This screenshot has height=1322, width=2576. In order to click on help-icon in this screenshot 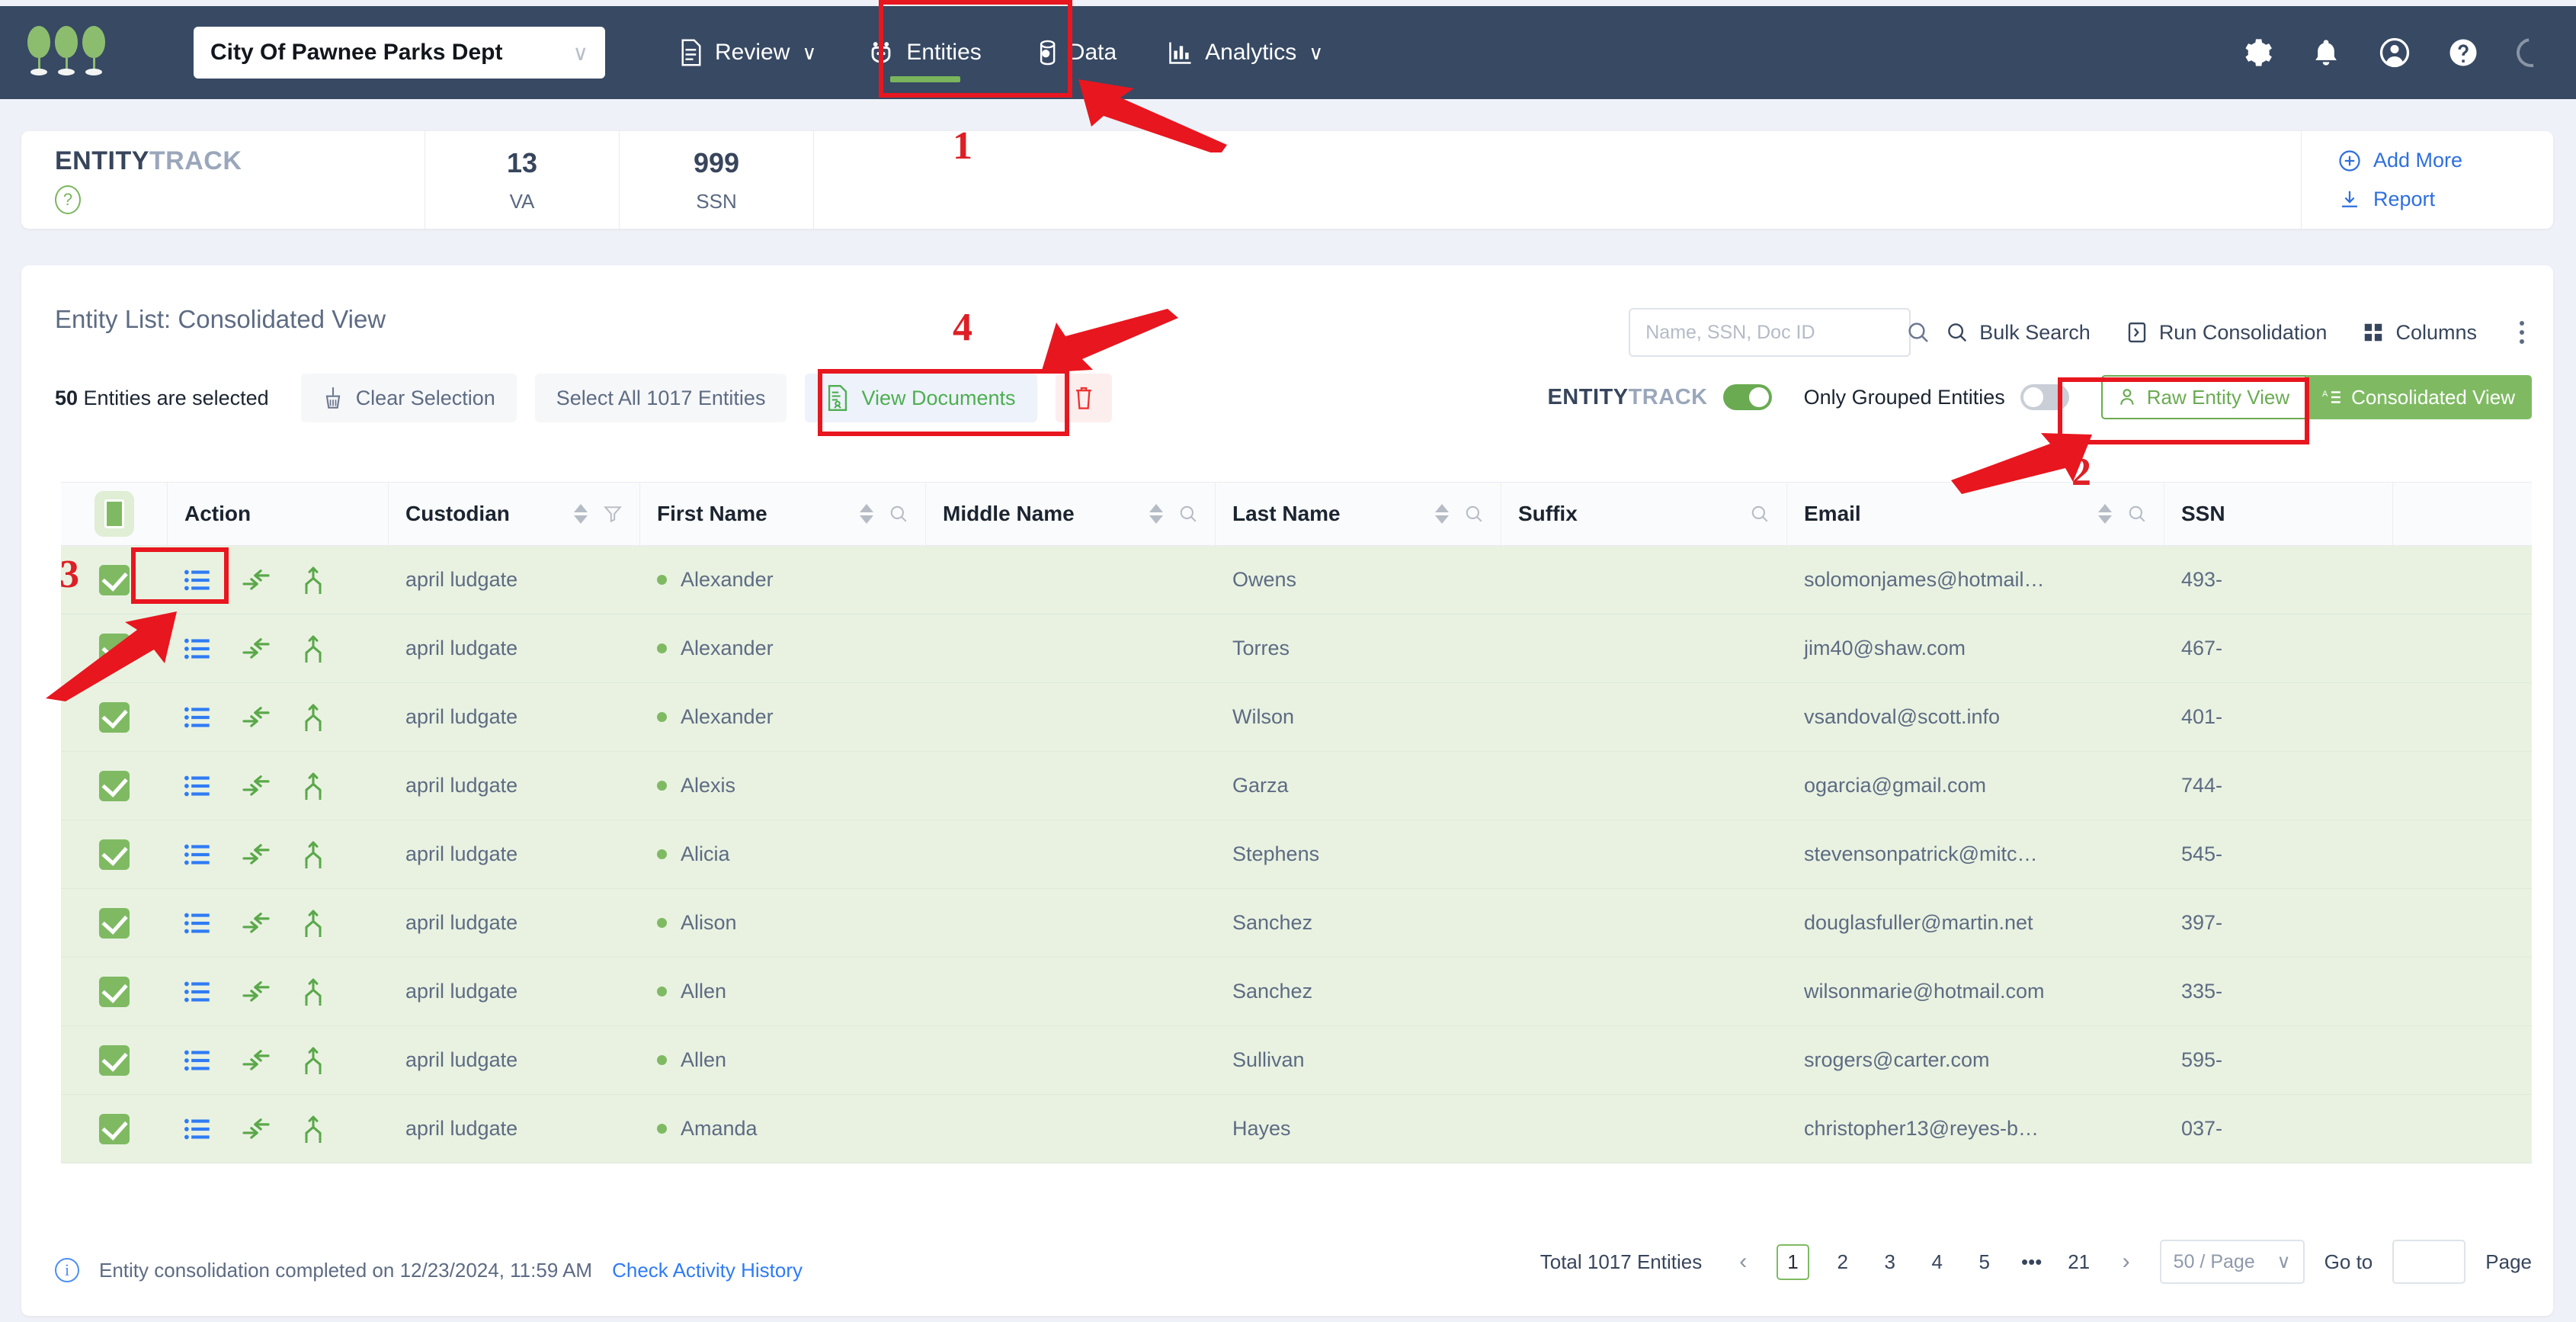, I will do `click(2463, 52)`.